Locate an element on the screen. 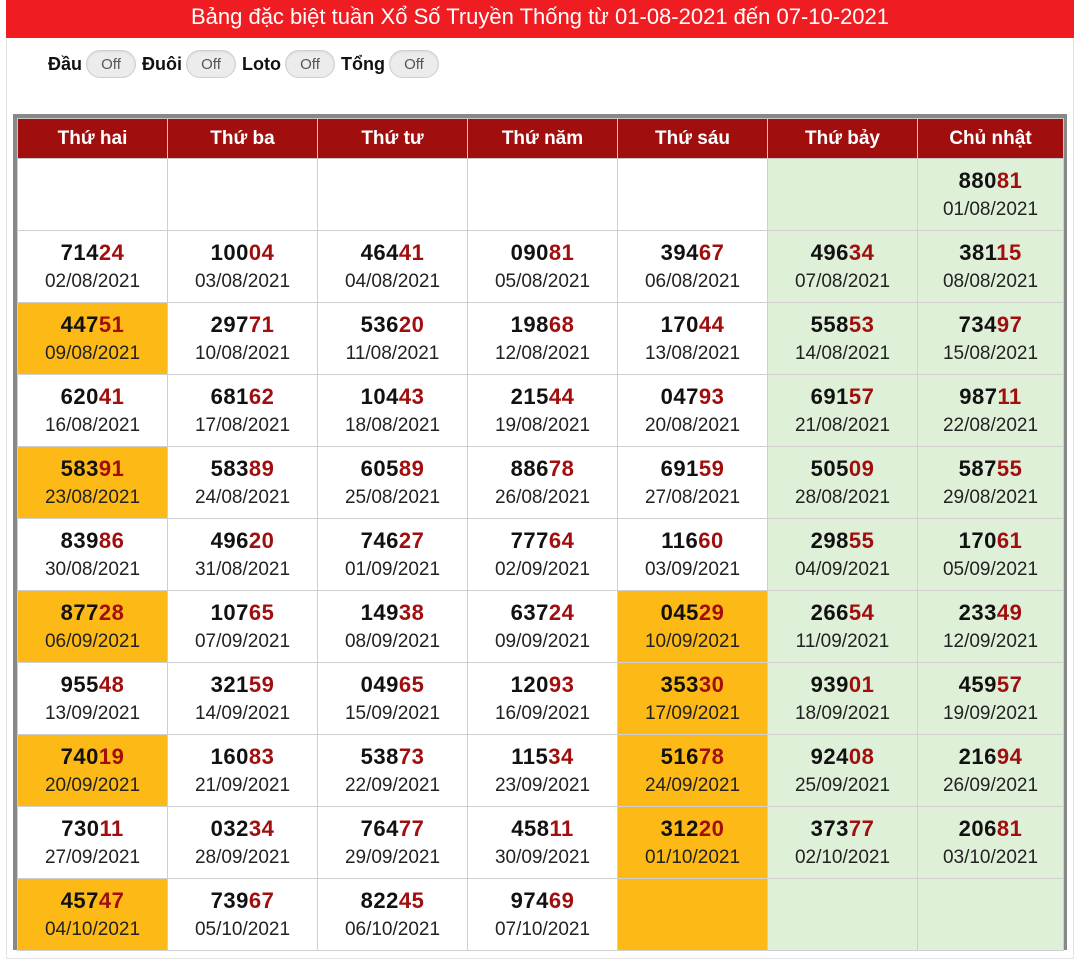 The image size is (1080, 962). toggle-label-dau: Đầu is located at coordinates (65, 63).